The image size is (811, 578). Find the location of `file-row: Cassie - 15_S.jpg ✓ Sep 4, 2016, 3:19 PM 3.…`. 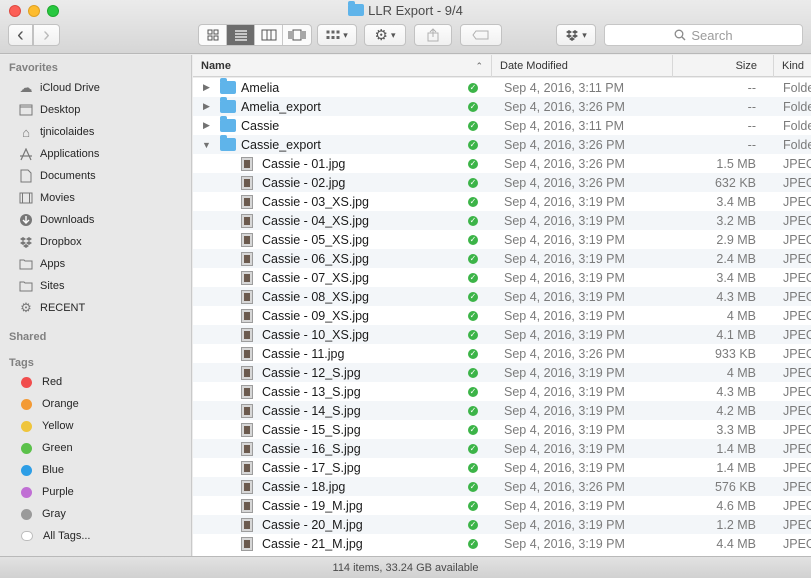

file-row: Cassie - 15_S.jpg ✓ Sep 4, 2016, 3:19 PM 3.… is located at coordinates (502, 429).